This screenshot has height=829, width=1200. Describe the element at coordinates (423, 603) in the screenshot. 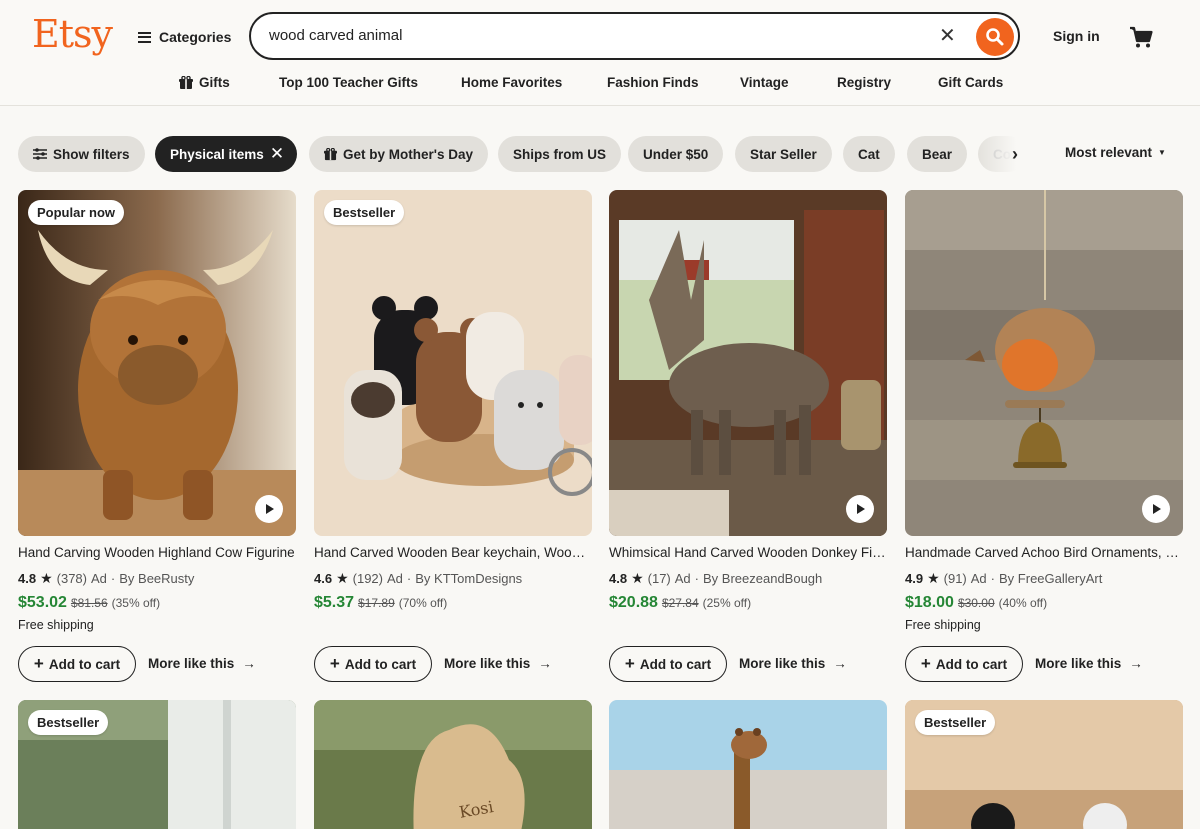

I see `discount: (70% off)` at that location.